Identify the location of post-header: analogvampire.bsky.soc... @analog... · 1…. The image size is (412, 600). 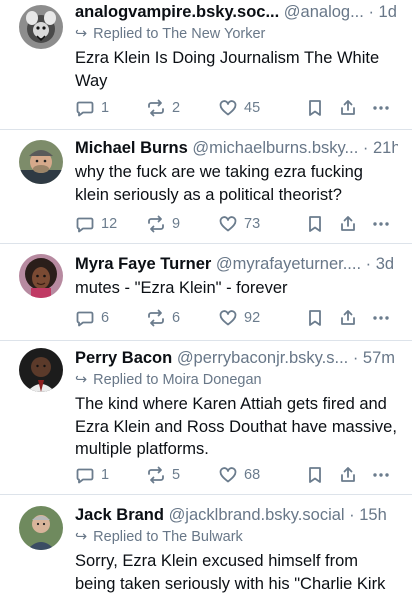
(236, 12).